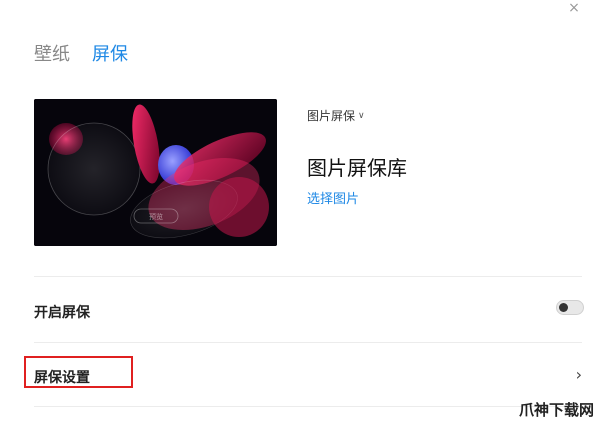 Image resolution: width=600 pixels, height=424 pixels. What do you see at coordinates (574, 10) in the screenshot?
I see `close-button: ×` at bounding box center [574, 10].